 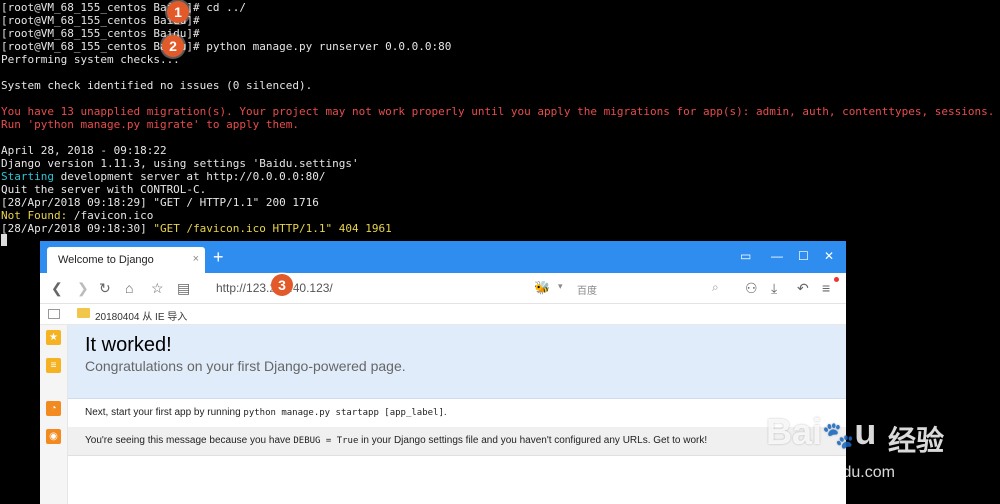 I want to click on tab-close-icon: ×, so click(x=196, y=259).